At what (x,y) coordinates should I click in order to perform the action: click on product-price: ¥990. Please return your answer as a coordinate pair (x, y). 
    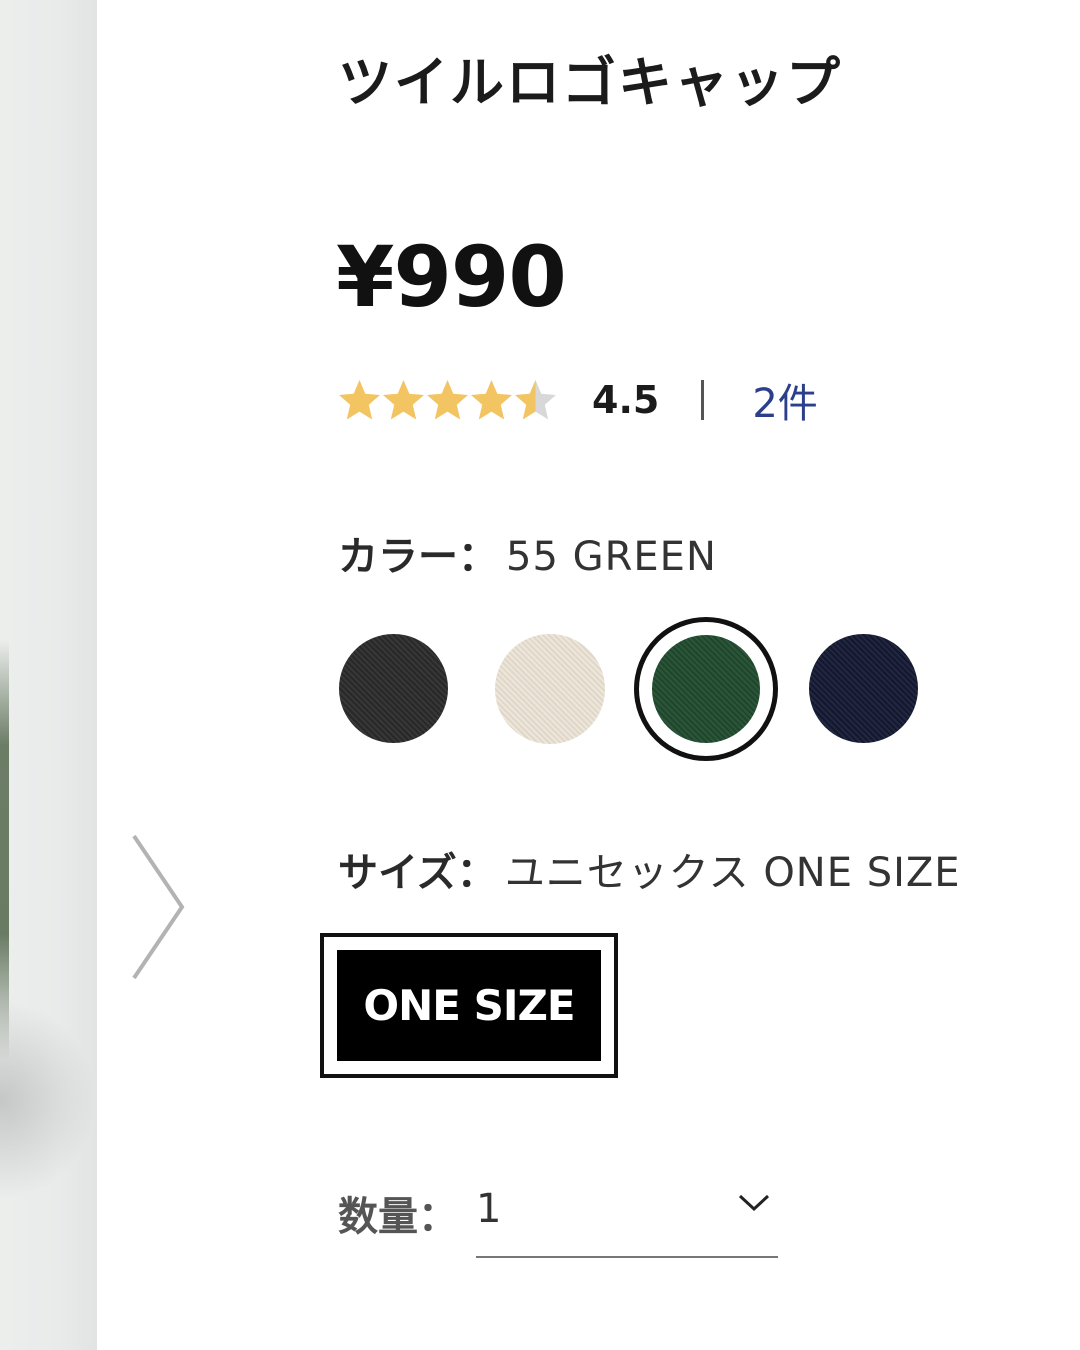
    Looking at the image, I should click on (451, 277).